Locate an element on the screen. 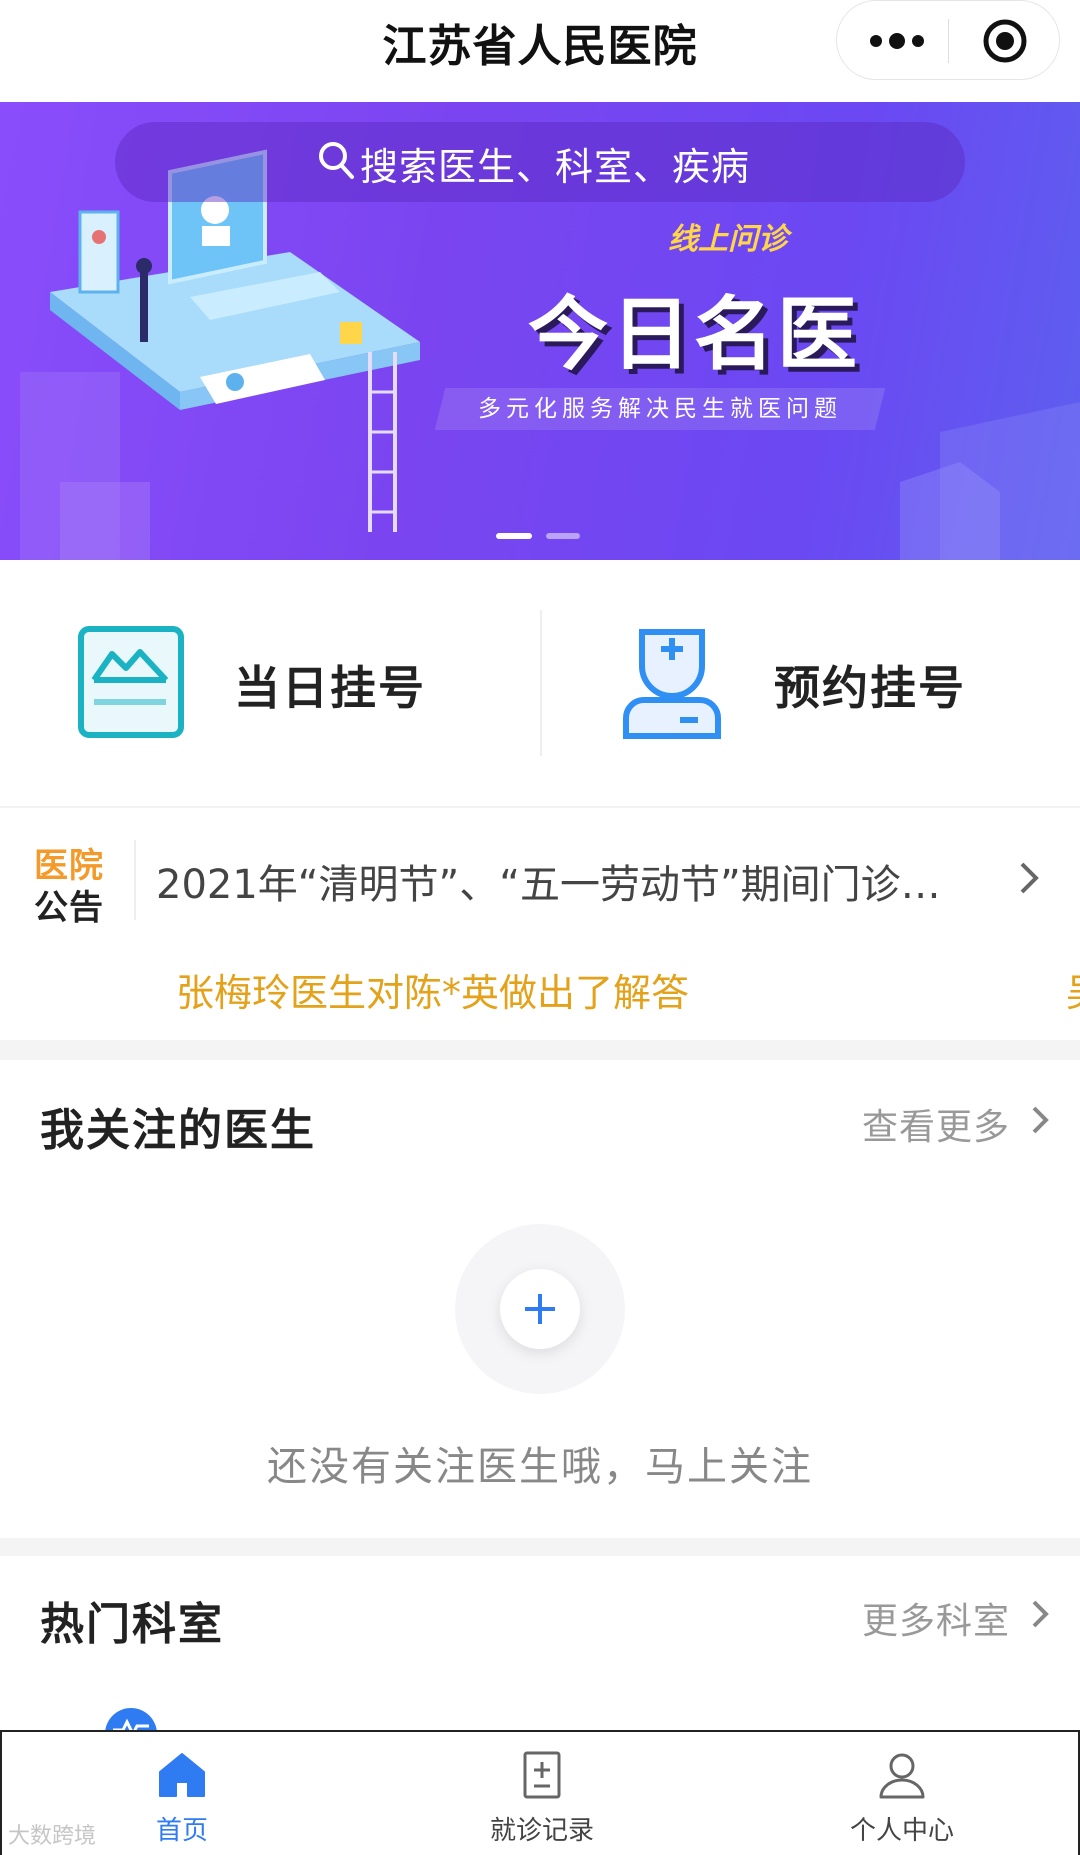 This screenshot has width=1080, height=1855. followed-doctors-title: 我关注的医生 is located at coordinates (178, 1130).